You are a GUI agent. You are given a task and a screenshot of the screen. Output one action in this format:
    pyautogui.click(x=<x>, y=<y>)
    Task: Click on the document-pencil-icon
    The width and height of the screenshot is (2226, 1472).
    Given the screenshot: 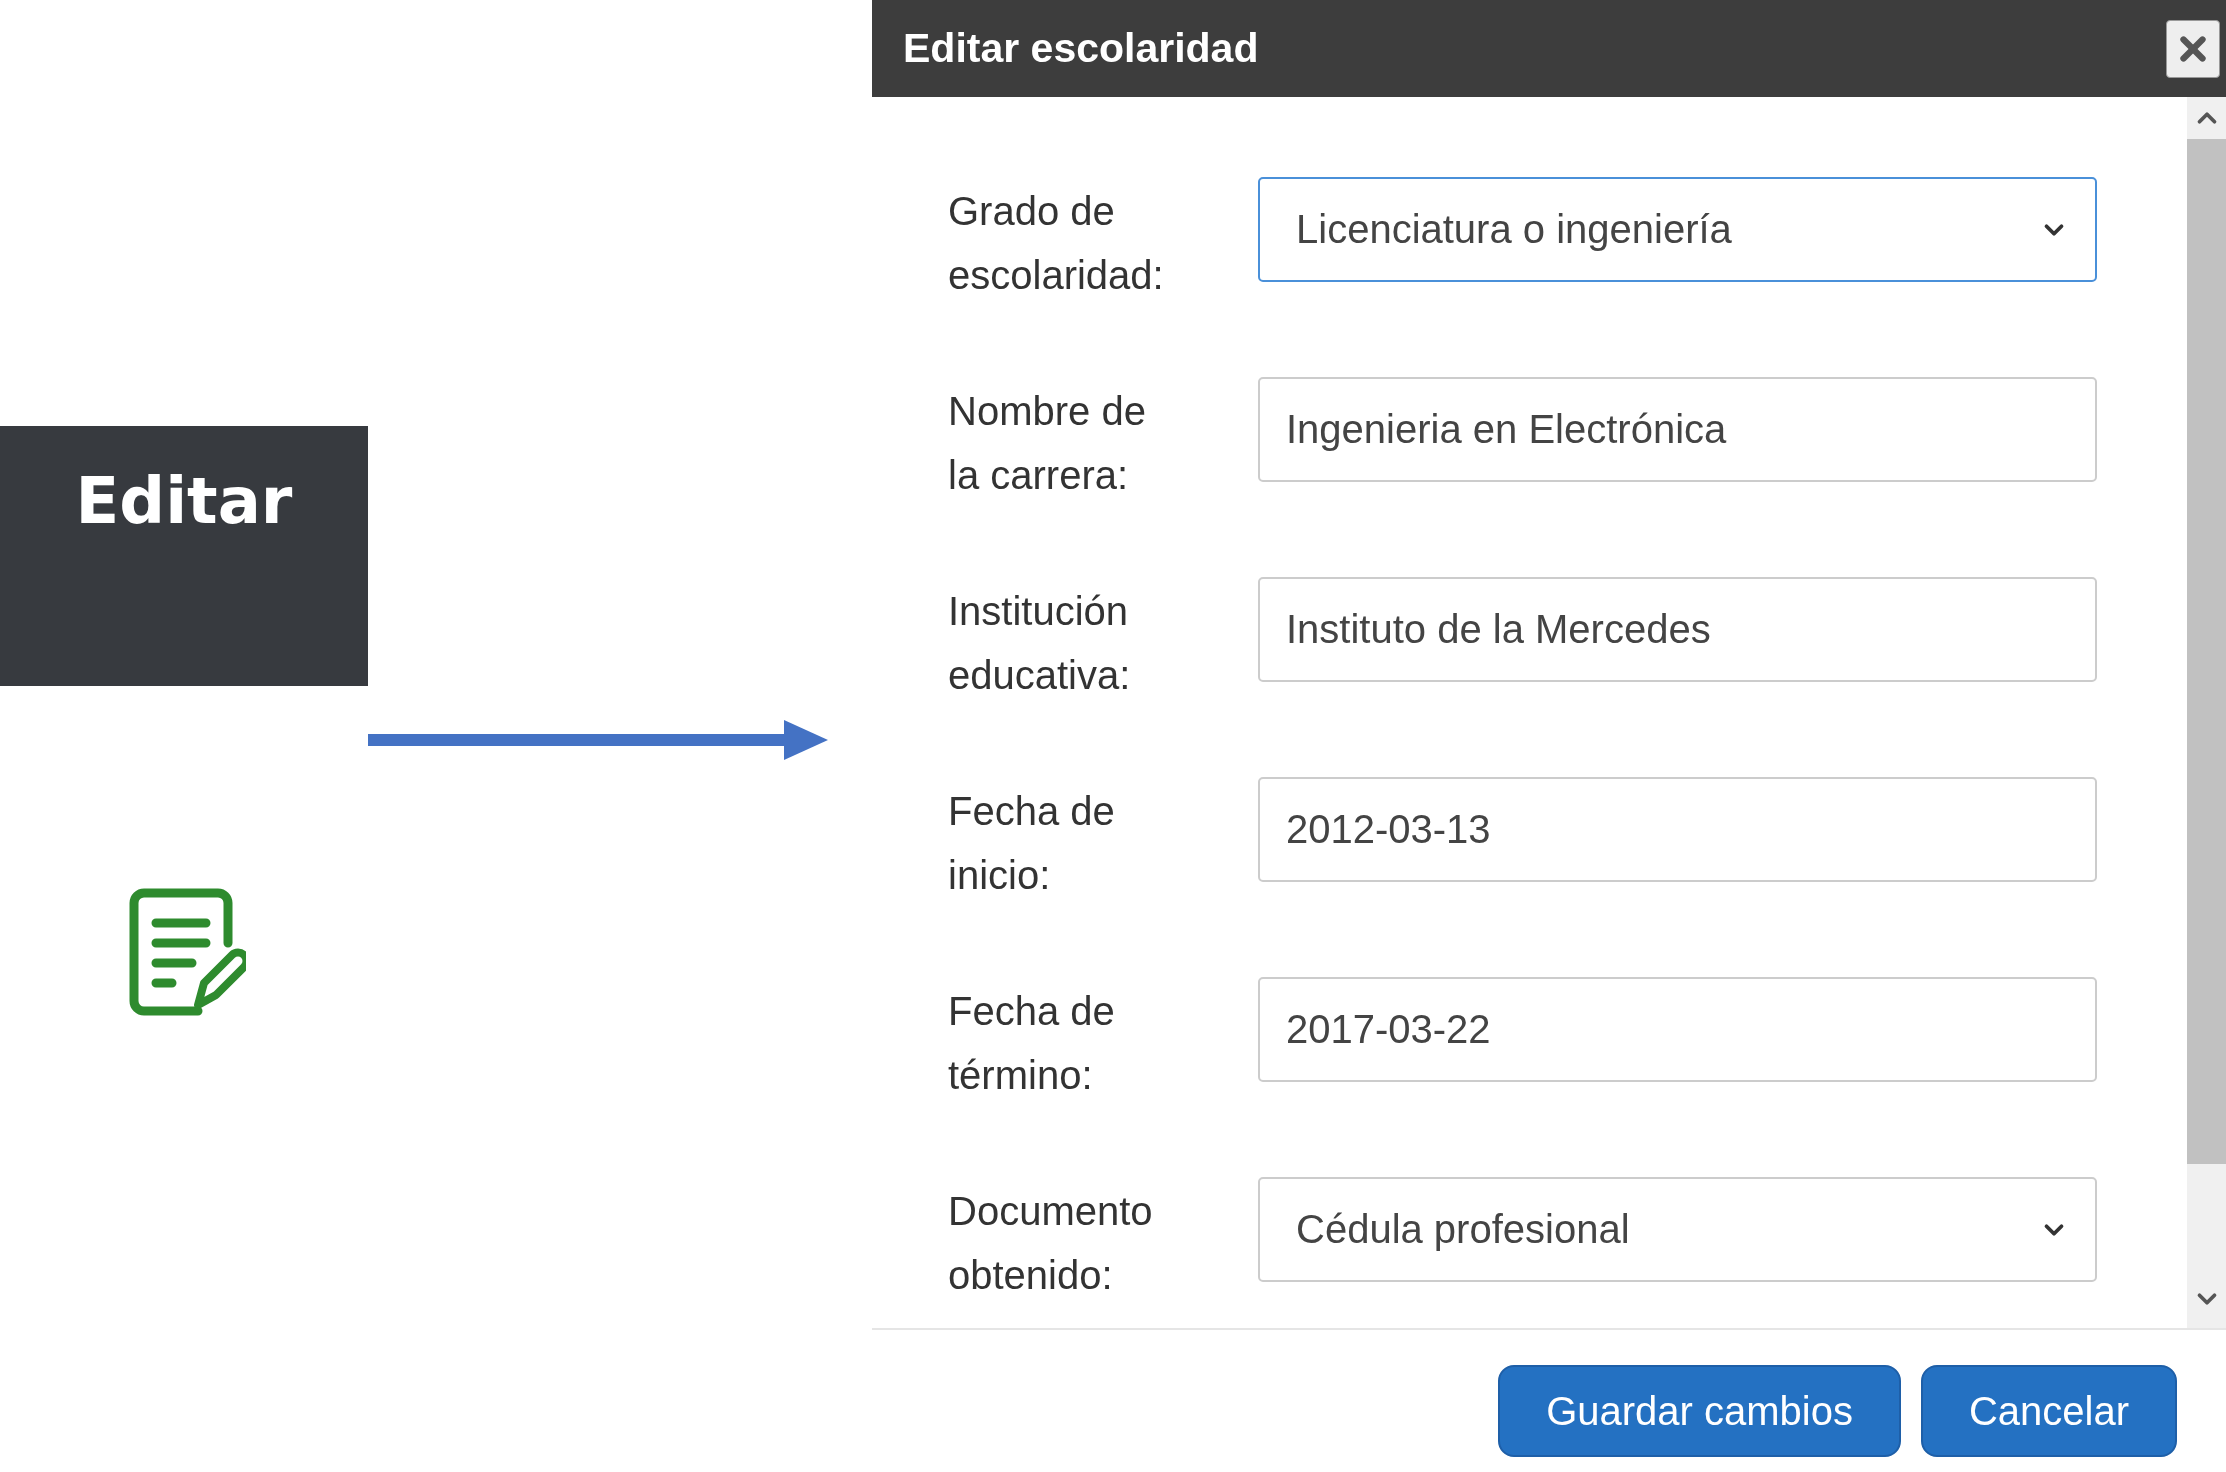 What is the action you would take?
    pyautogui.click(x=187, y=952)
    